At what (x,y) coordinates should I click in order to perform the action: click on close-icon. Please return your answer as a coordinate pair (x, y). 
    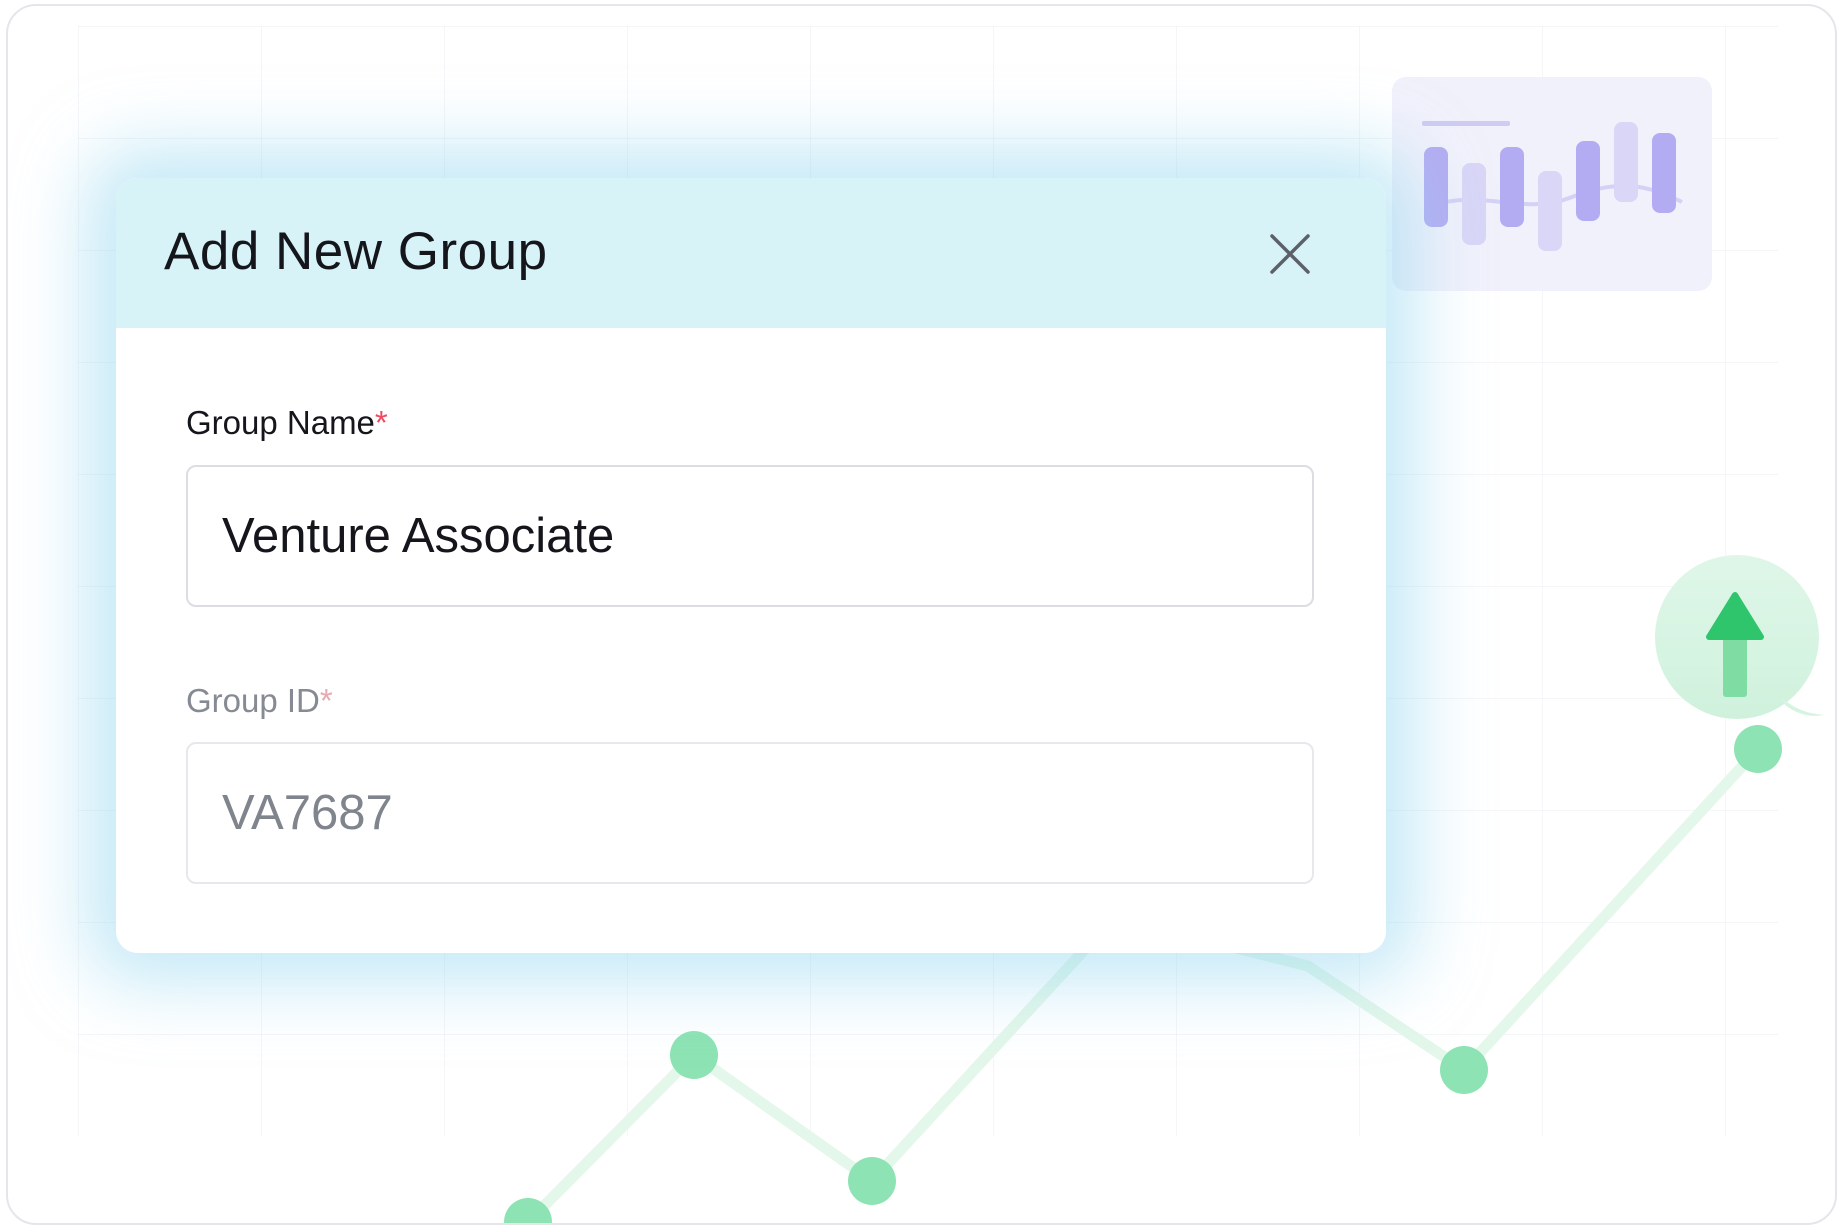
    Looking at the image, I should click on (1290, 254).